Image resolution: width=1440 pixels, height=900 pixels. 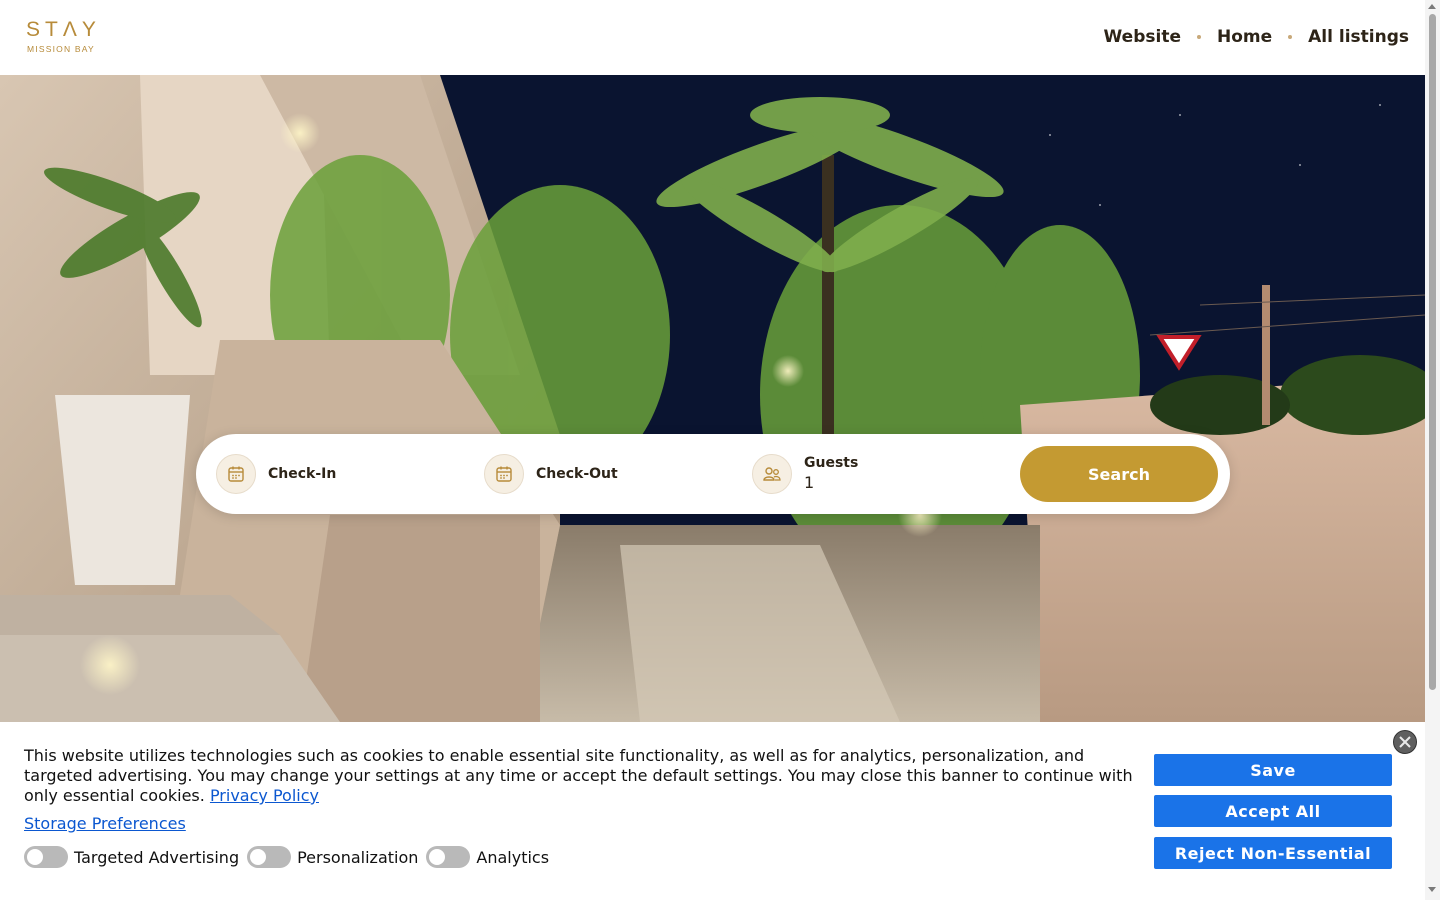 I want to click on close-icon, so click(x=1405, y=742).